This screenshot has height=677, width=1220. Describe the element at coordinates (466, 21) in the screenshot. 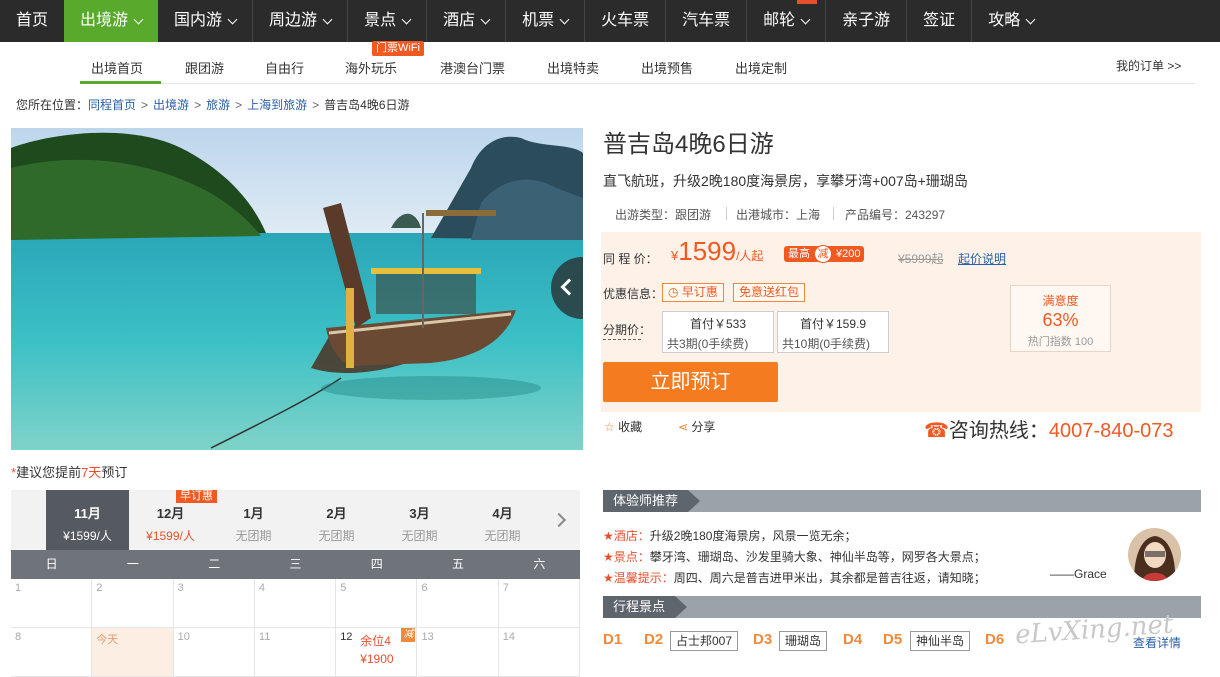

I see `nav-hotel: 酒店` at that location.